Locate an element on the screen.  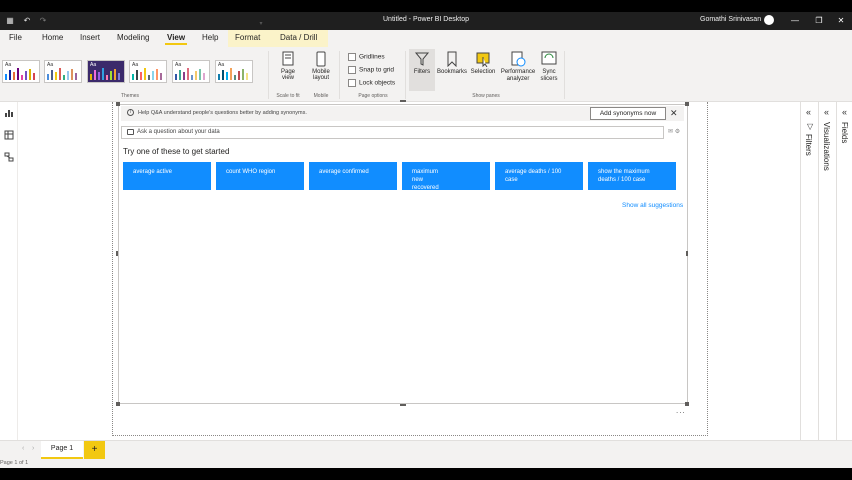
close-window-icon: ✕ is located at coordinates (841, 21).